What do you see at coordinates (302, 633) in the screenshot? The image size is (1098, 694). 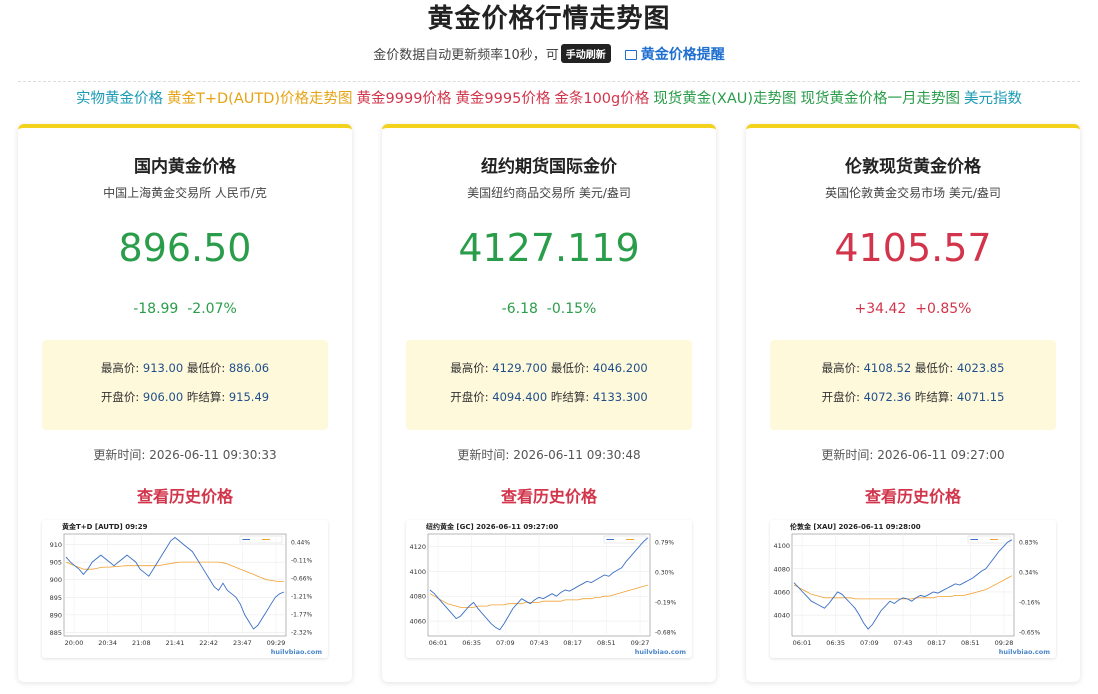 I see `right-tick-label: -2.32%` at bounding box center [302, 633].